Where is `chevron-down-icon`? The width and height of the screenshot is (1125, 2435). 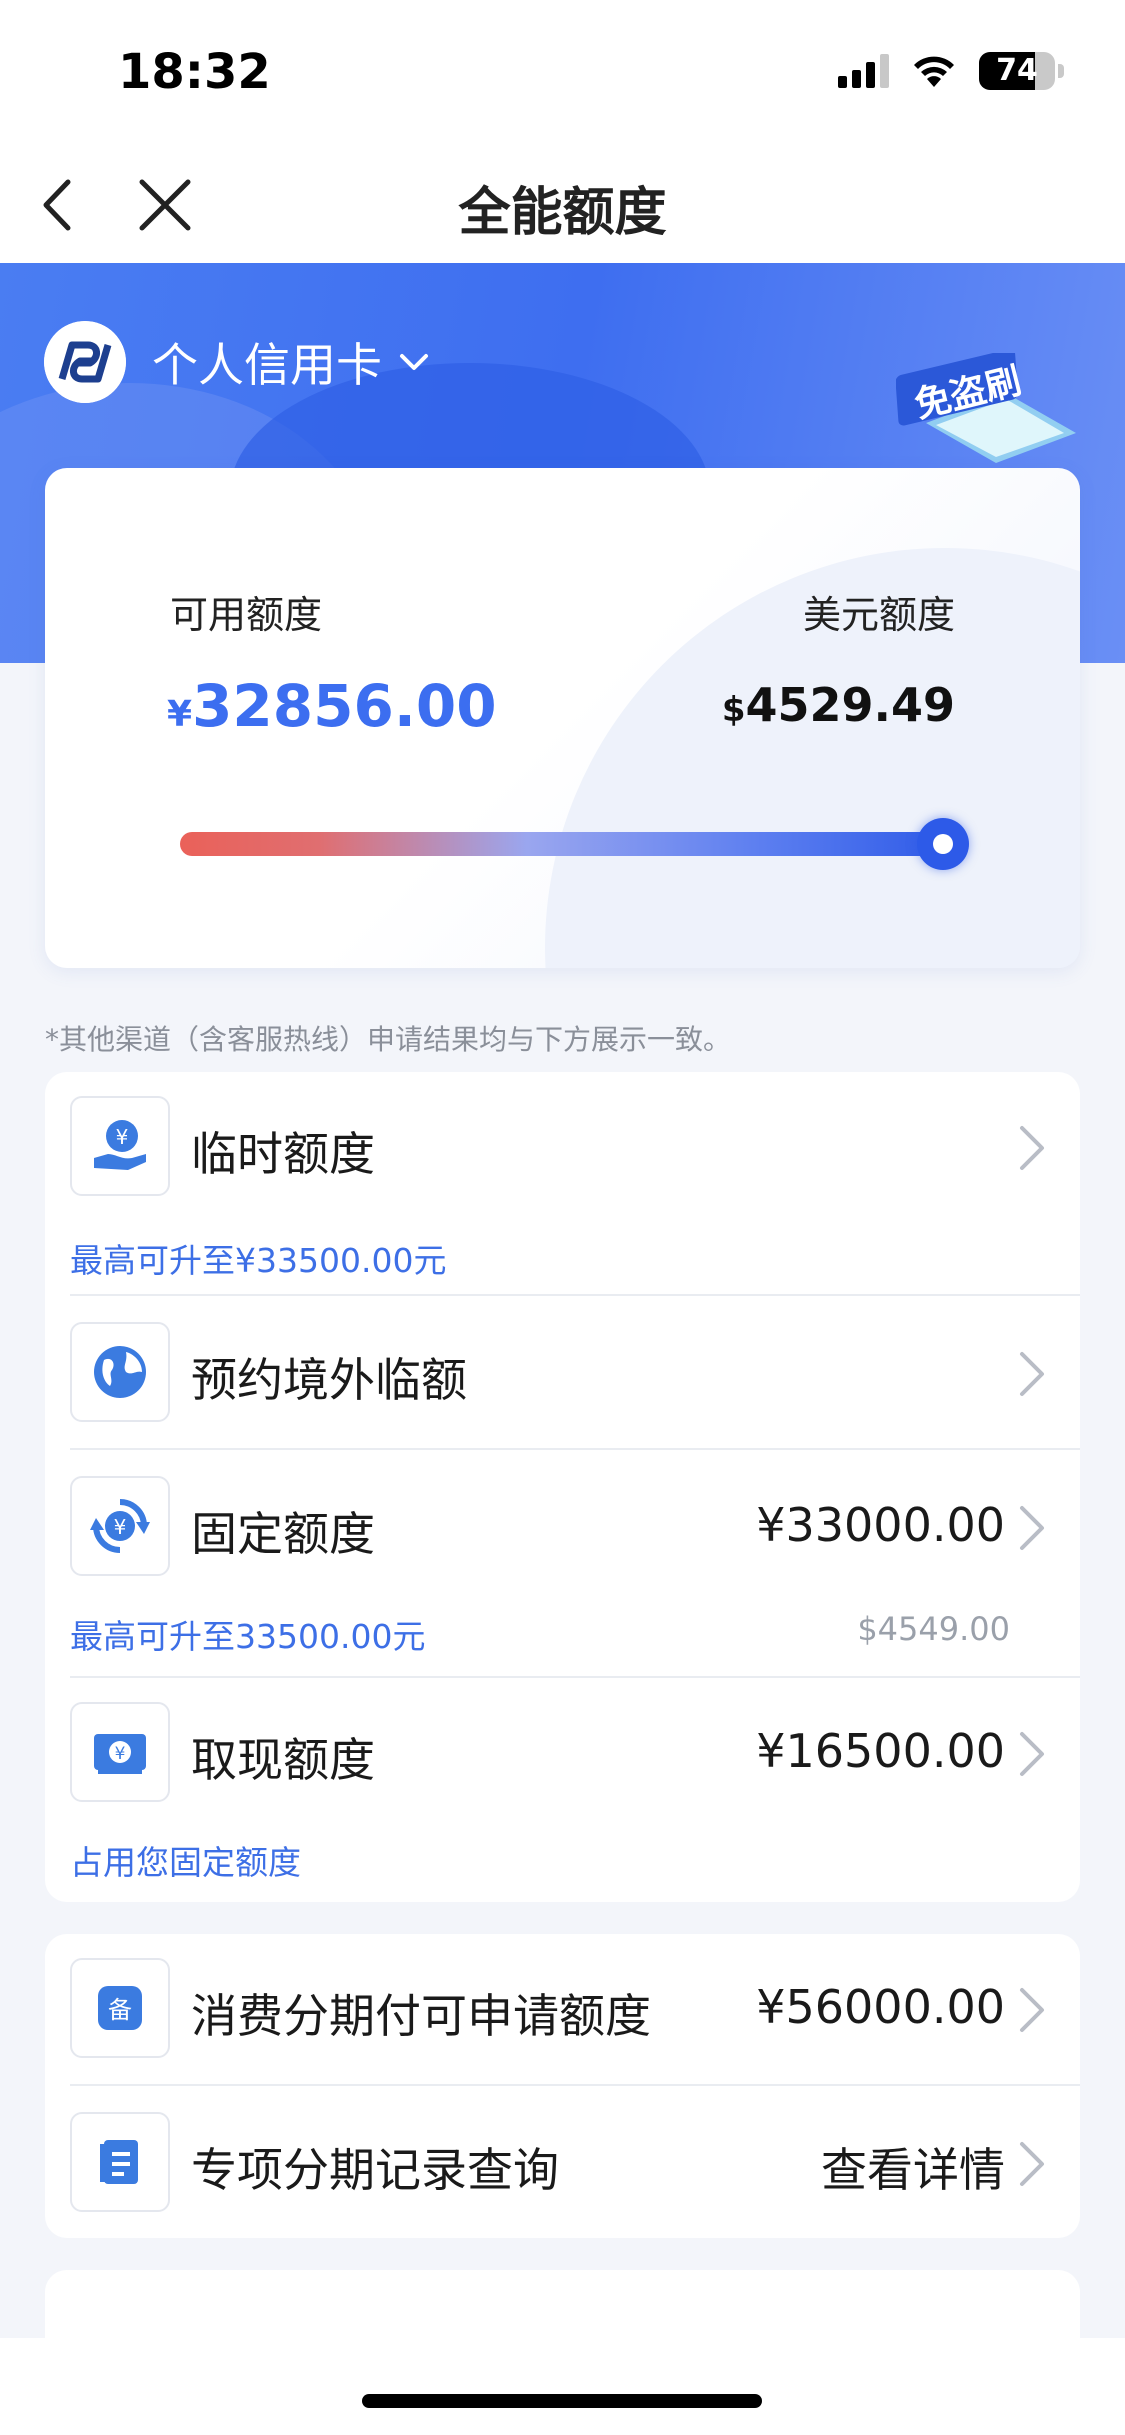 chevron-down-icon is located at coordinates (414, 362).